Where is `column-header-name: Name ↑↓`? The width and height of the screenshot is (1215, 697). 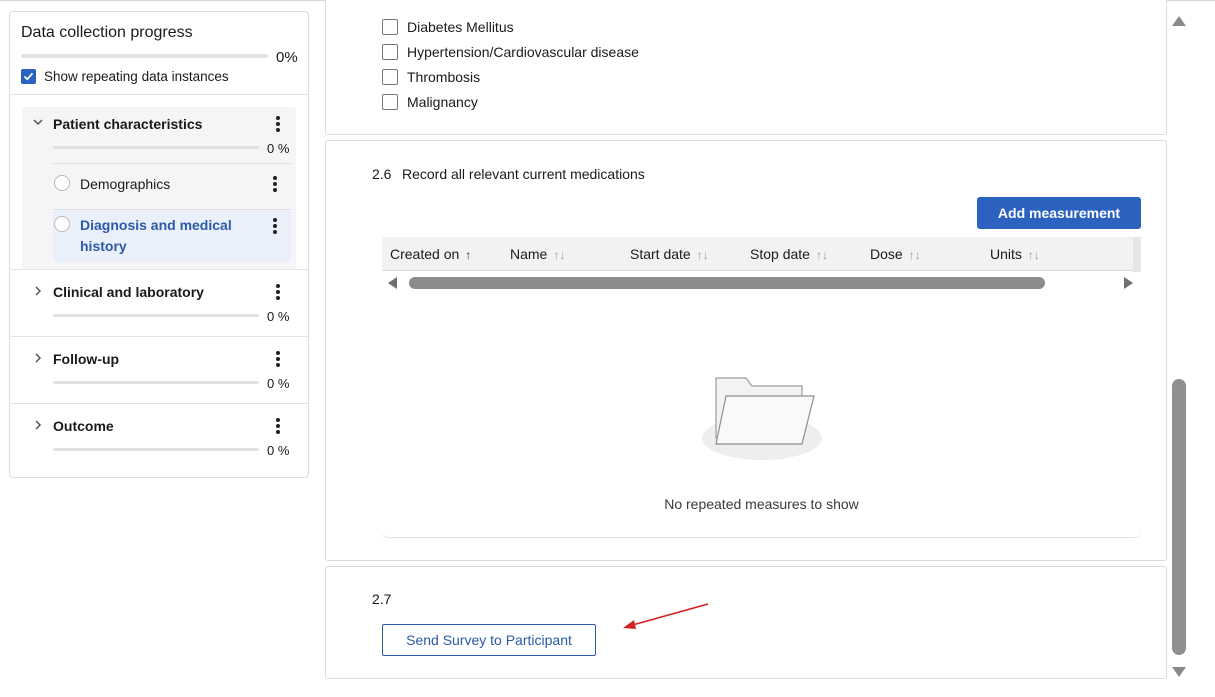
column-header-name: Name ↑↓ is located at coordinates (537, 254).